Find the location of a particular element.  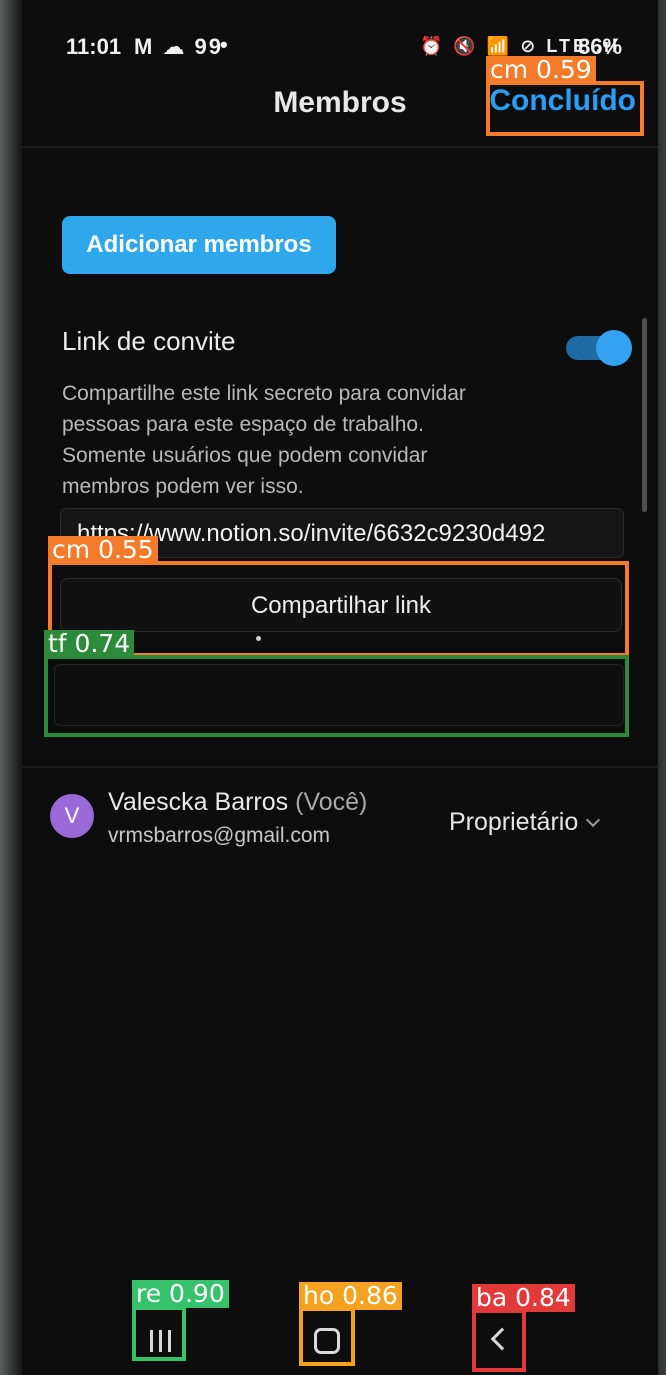

member-email: vrmsbarros@gmail.com is located at coordinates (219, 835).